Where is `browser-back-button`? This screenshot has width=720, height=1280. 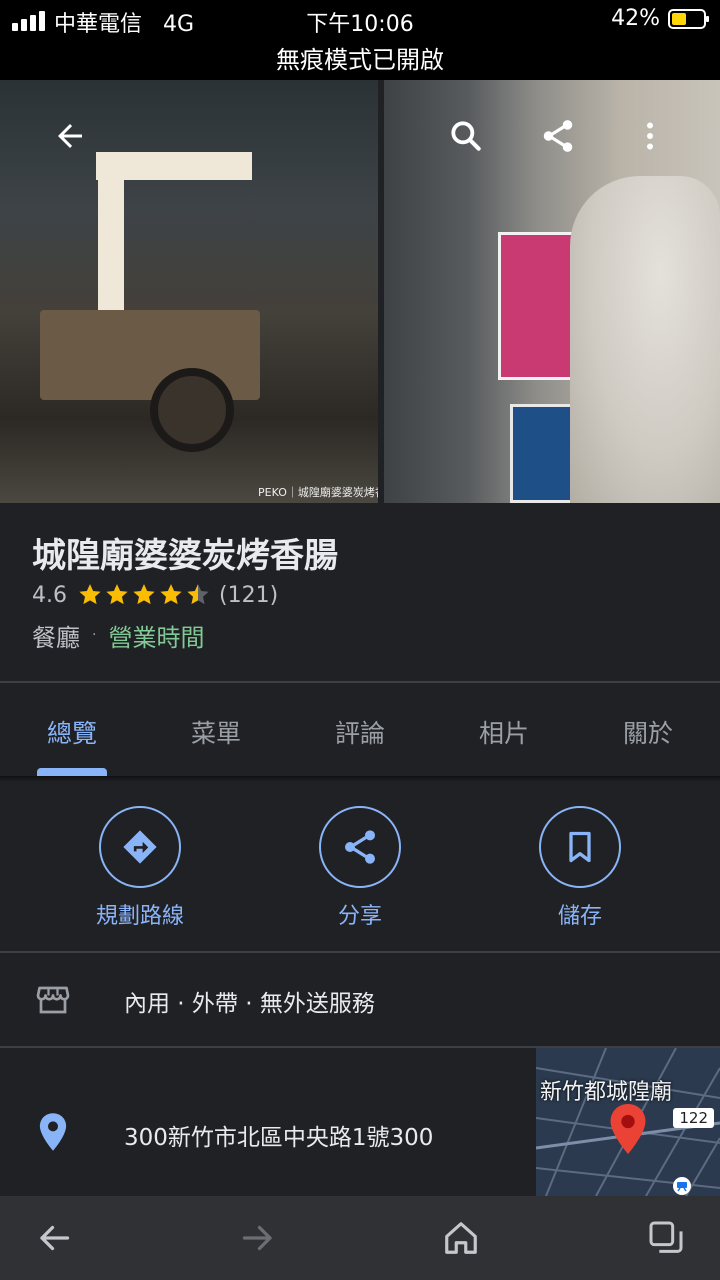 browser-back-button is located at coordinates (54, 1238).